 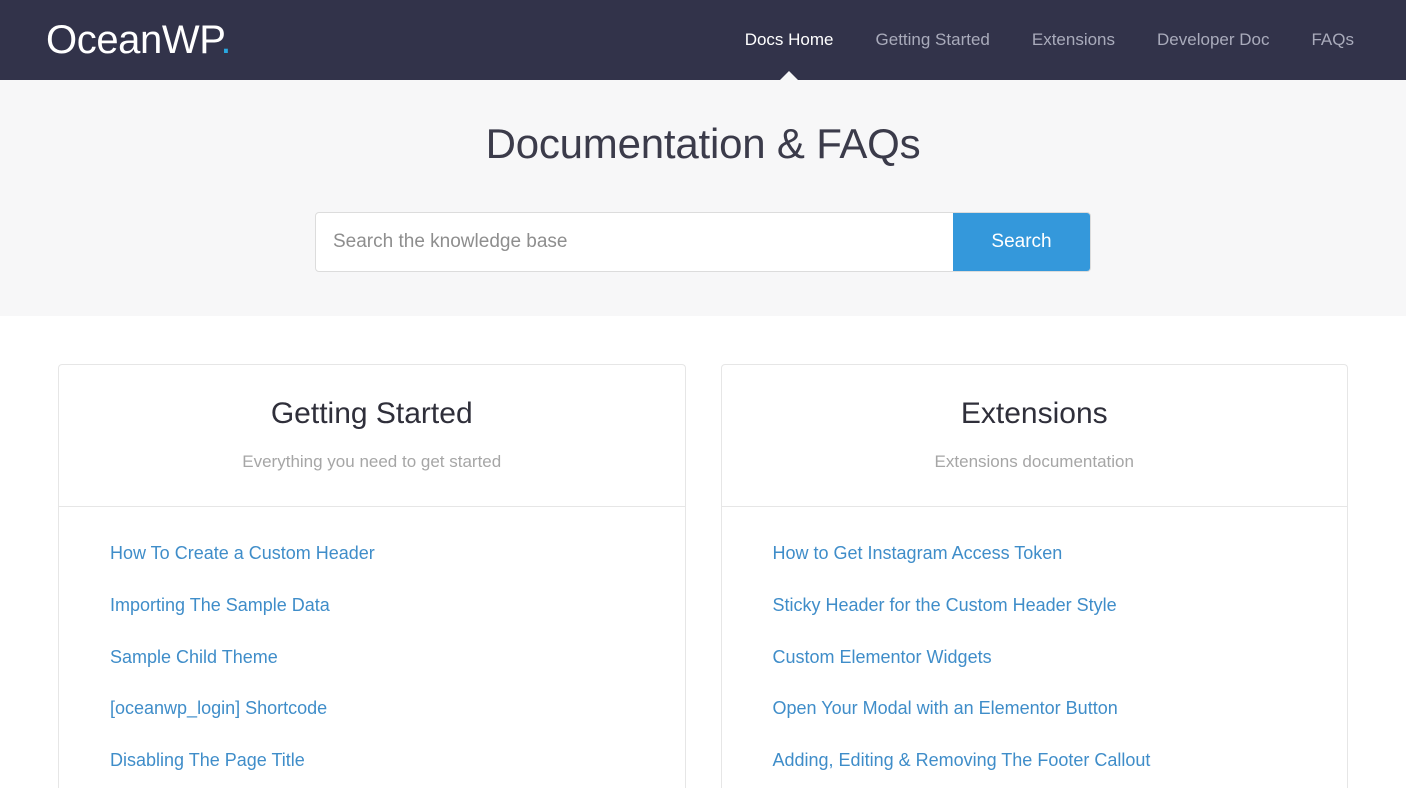 I want to click on search-input, so click(x=634, y=241).